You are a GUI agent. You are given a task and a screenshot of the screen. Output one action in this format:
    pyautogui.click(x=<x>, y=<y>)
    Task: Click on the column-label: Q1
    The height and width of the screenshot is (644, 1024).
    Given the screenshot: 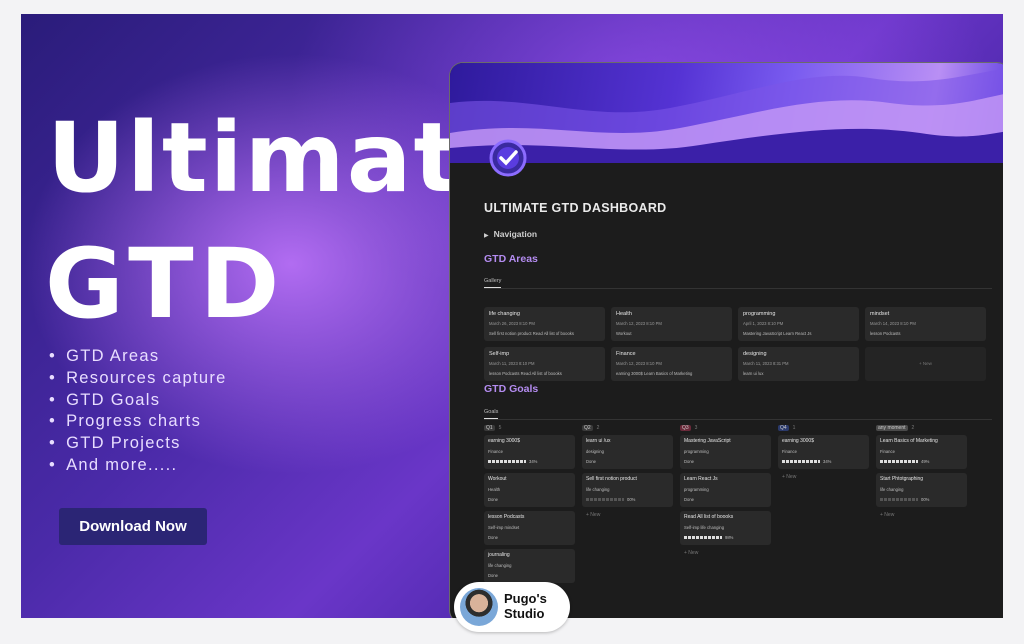 What is the action you would take?
    pyautogui.click(x=489, y=428)
    